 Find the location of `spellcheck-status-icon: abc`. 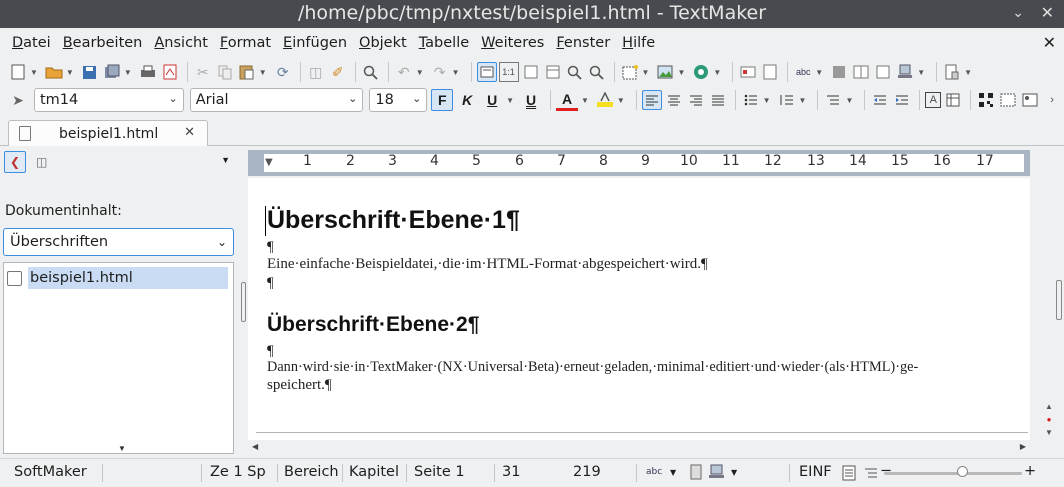

spellcheck-status-icon: abc is located at coordinates (654, 472).